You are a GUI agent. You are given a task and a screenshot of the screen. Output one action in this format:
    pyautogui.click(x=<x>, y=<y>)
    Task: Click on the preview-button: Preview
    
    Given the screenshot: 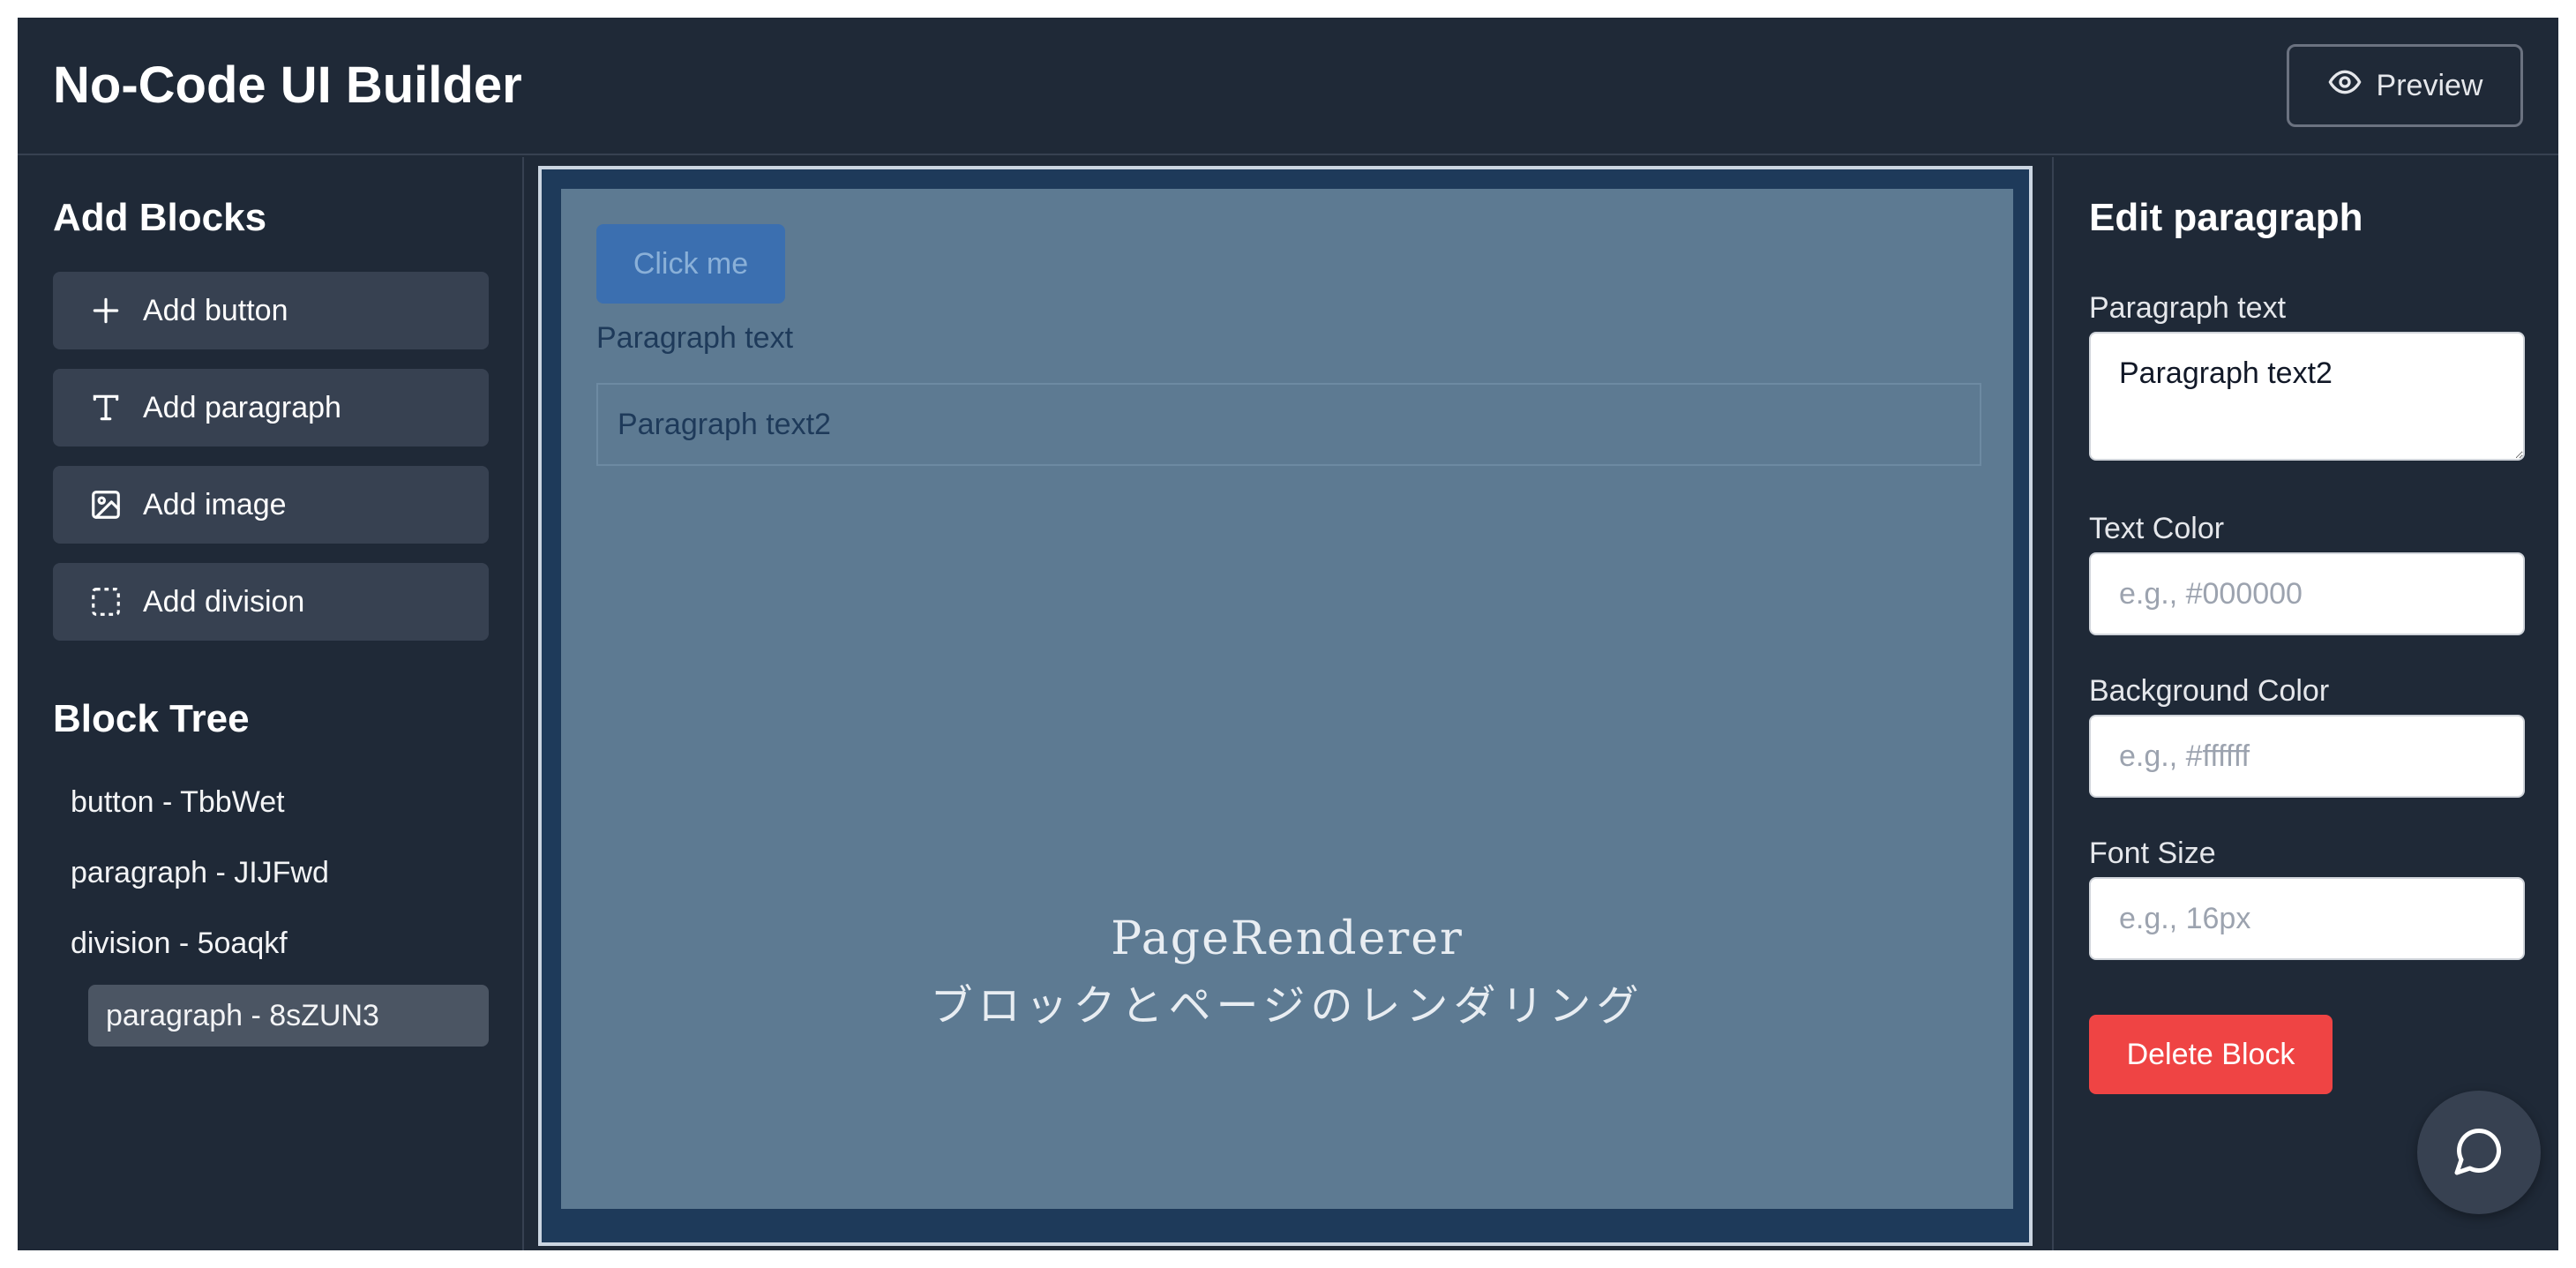 What is the action you would take?
    pyautogui.click(x=2405, y=85)
    